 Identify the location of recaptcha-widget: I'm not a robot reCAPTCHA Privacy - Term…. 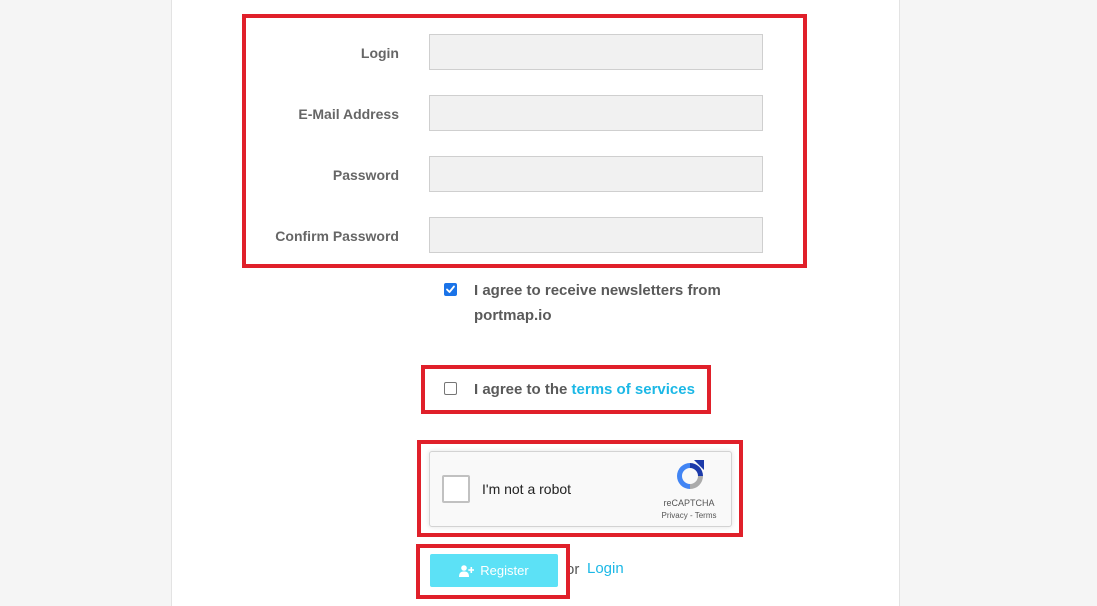
(580, 489).